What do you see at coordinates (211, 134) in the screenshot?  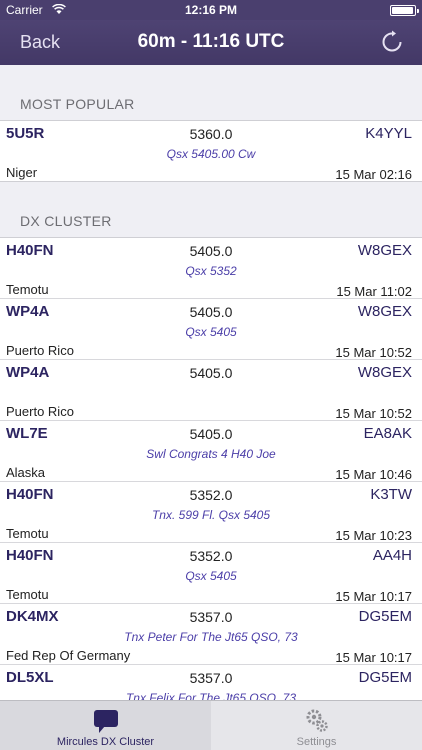 I see `frequency: 5360.0` at bounding box center [211, 134].